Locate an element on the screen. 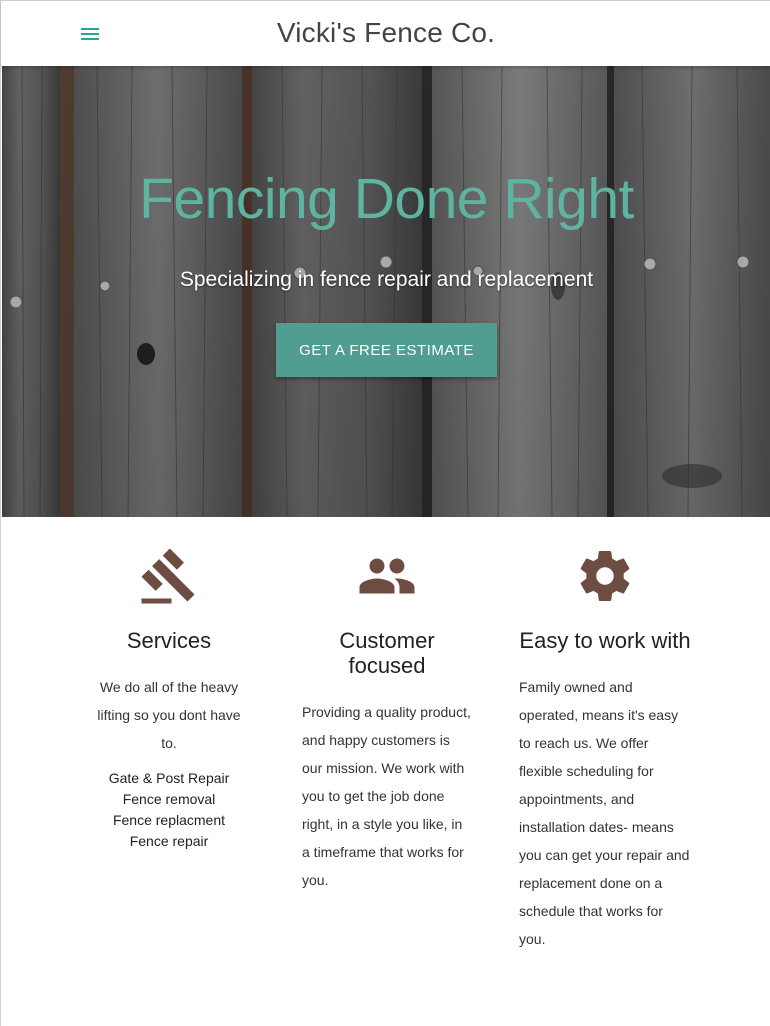  brand-logo-link: Vicki's Fence Co. is located at coordinates (385, 33).